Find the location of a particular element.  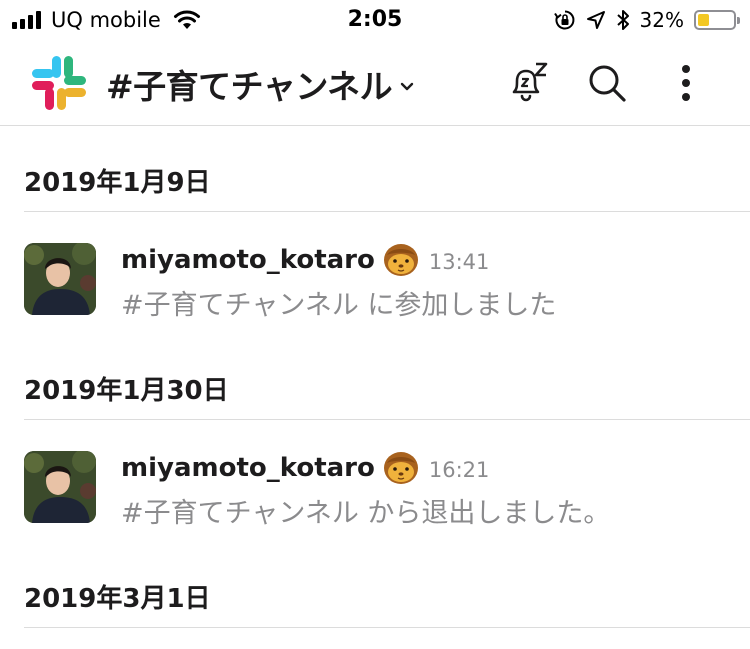

status-right: 32% is located at coordinates (646, 20).